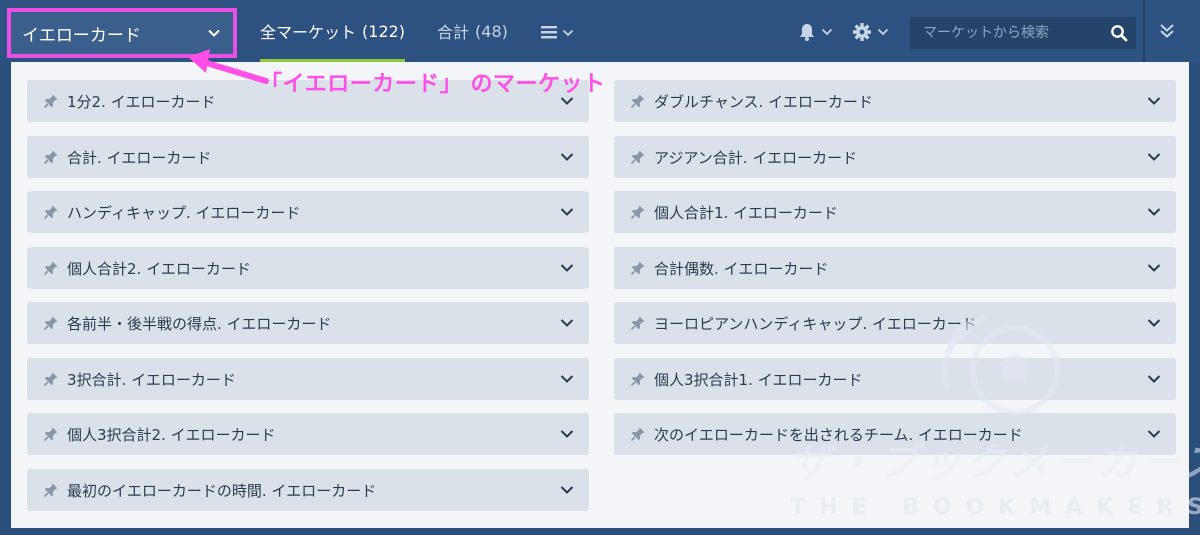 Image resolution: width=1200 pixels, height=535 pixels. What do you see at coordinates (995, 507) in the screenshot?
I see `watermark-subtext: THE BOOKMAKERS` at bounding box center [995, 507].